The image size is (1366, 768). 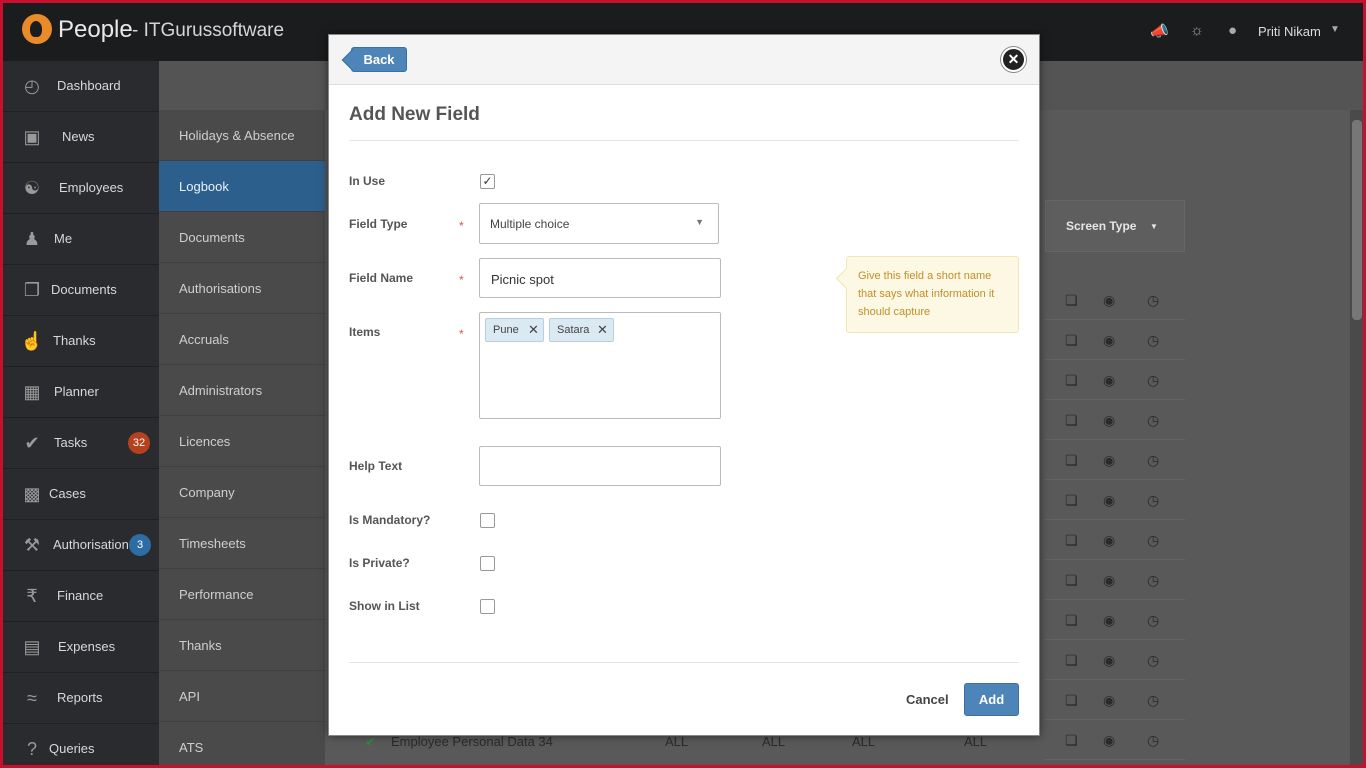 I want to click on cancel-button: Cancel, so click(x=927, y=699).